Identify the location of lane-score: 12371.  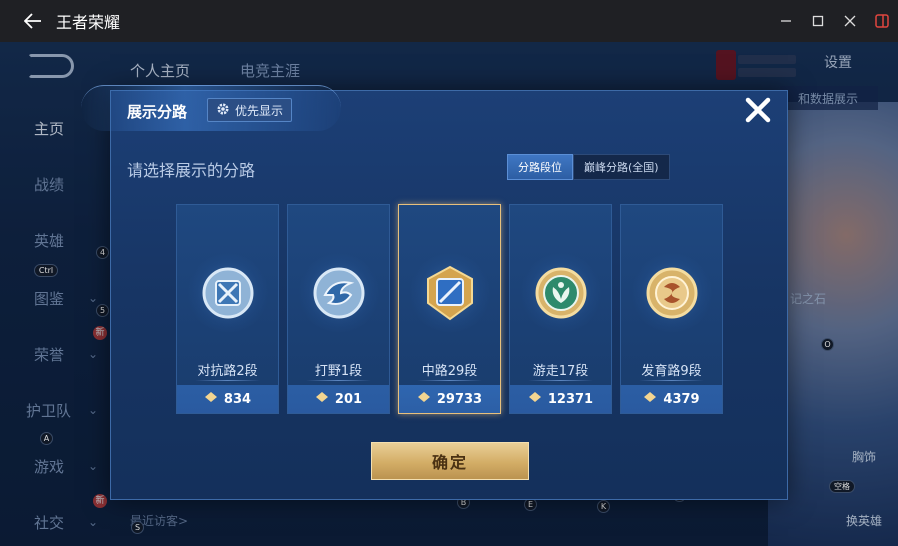
(560, 399).